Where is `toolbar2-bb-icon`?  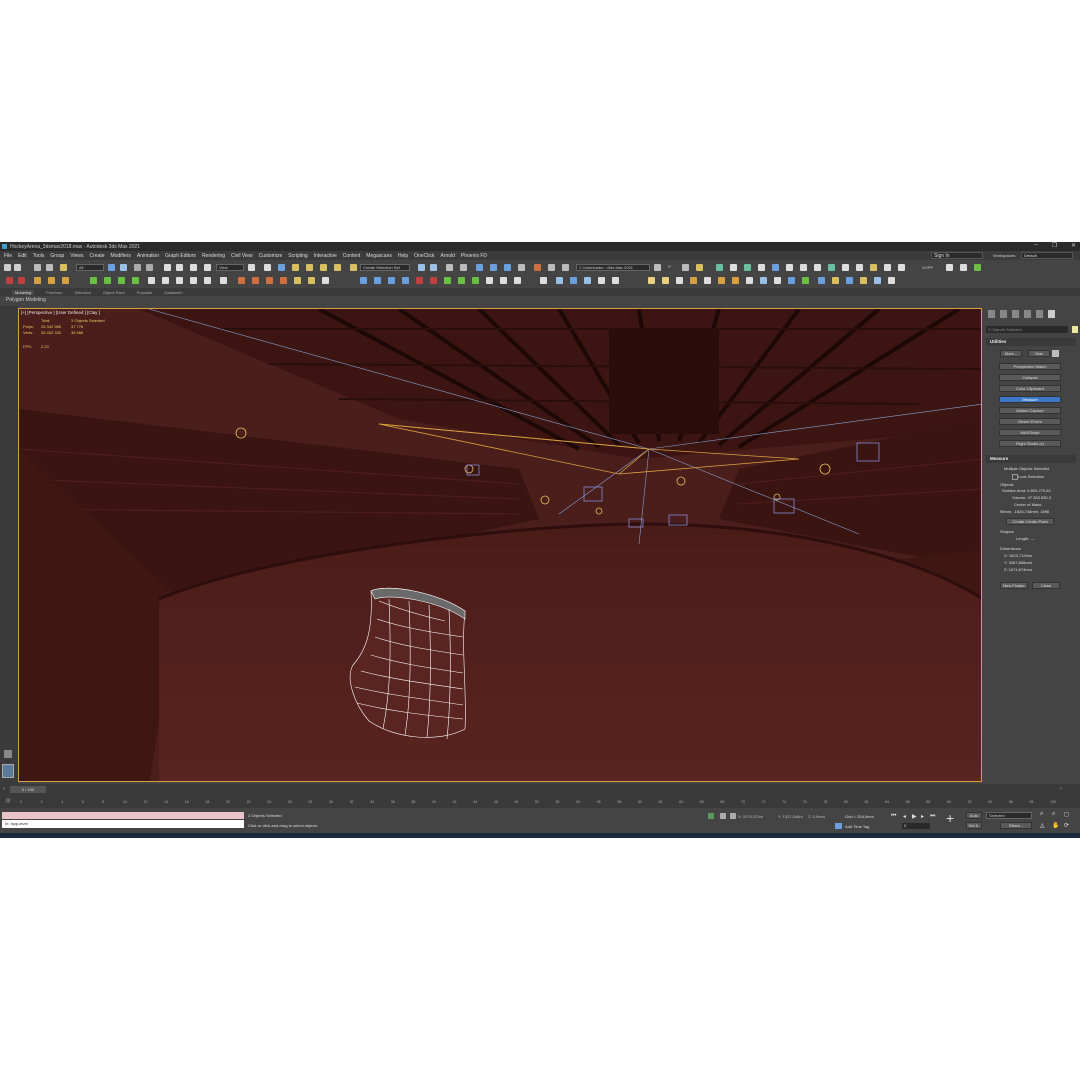
toolbar2-bb-icon is located at coordinates (891, 280).